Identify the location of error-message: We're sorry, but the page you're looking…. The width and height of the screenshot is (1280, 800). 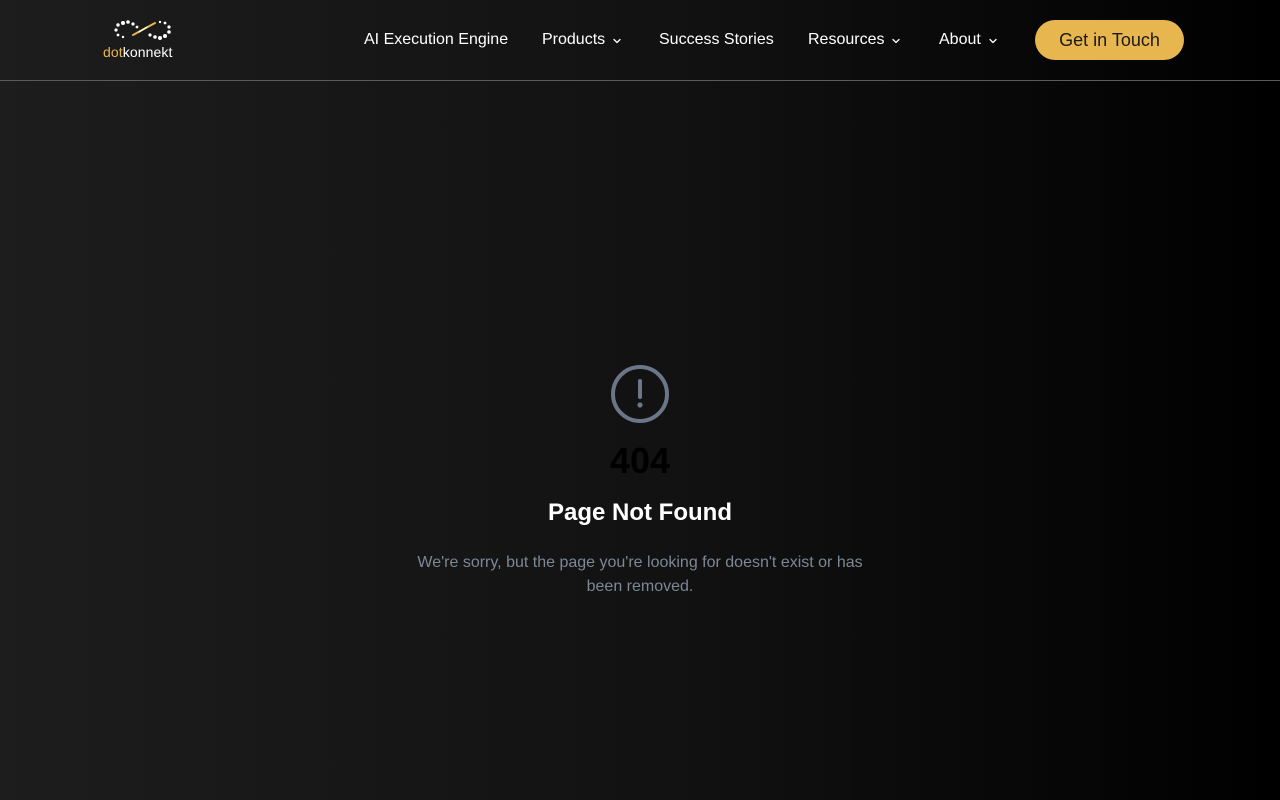
(640, 574).